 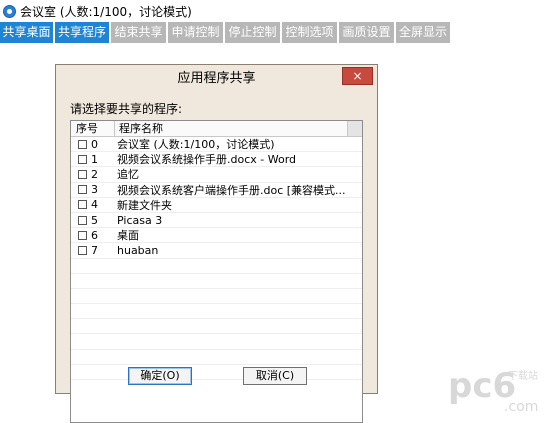 I want to click on tab-fullscreen: 全屏显示, so click(x=423, y=32).